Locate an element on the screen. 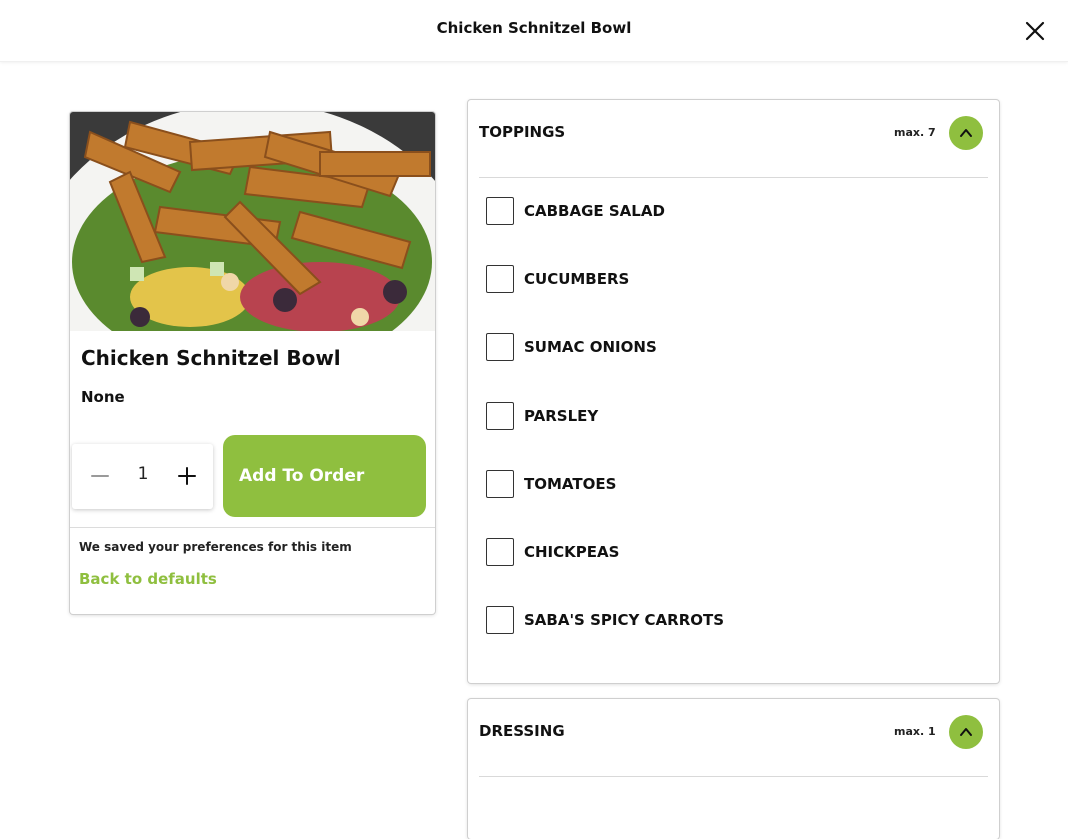 The height and width of the screenshot is (839, 1068). close-button is located at coordinates (1035, 31).